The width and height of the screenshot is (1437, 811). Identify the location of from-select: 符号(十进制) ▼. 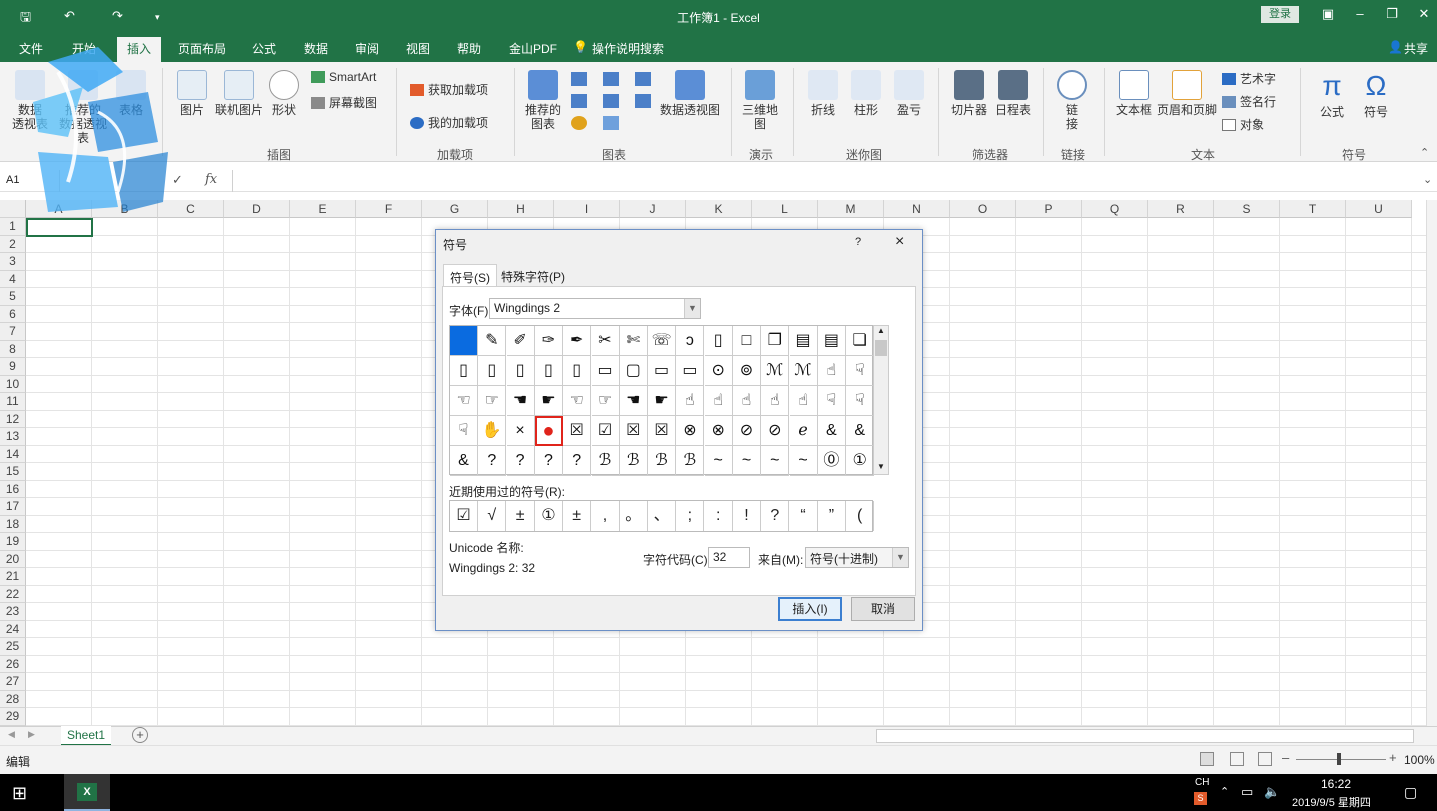
(857, 557).